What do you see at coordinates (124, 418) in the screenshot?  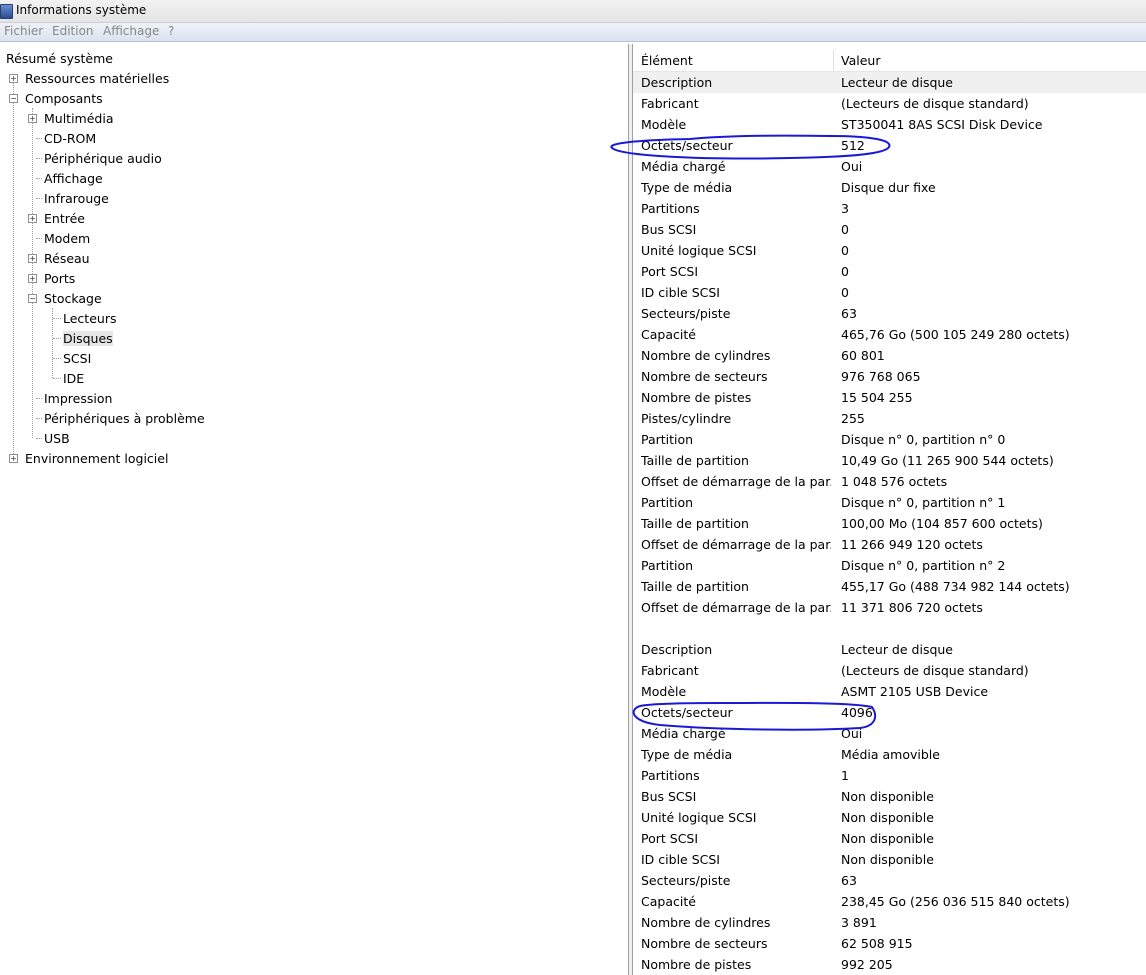 I see `tree-item-problem-devices: Périphériques à problème` at bounding box center [124, 418].